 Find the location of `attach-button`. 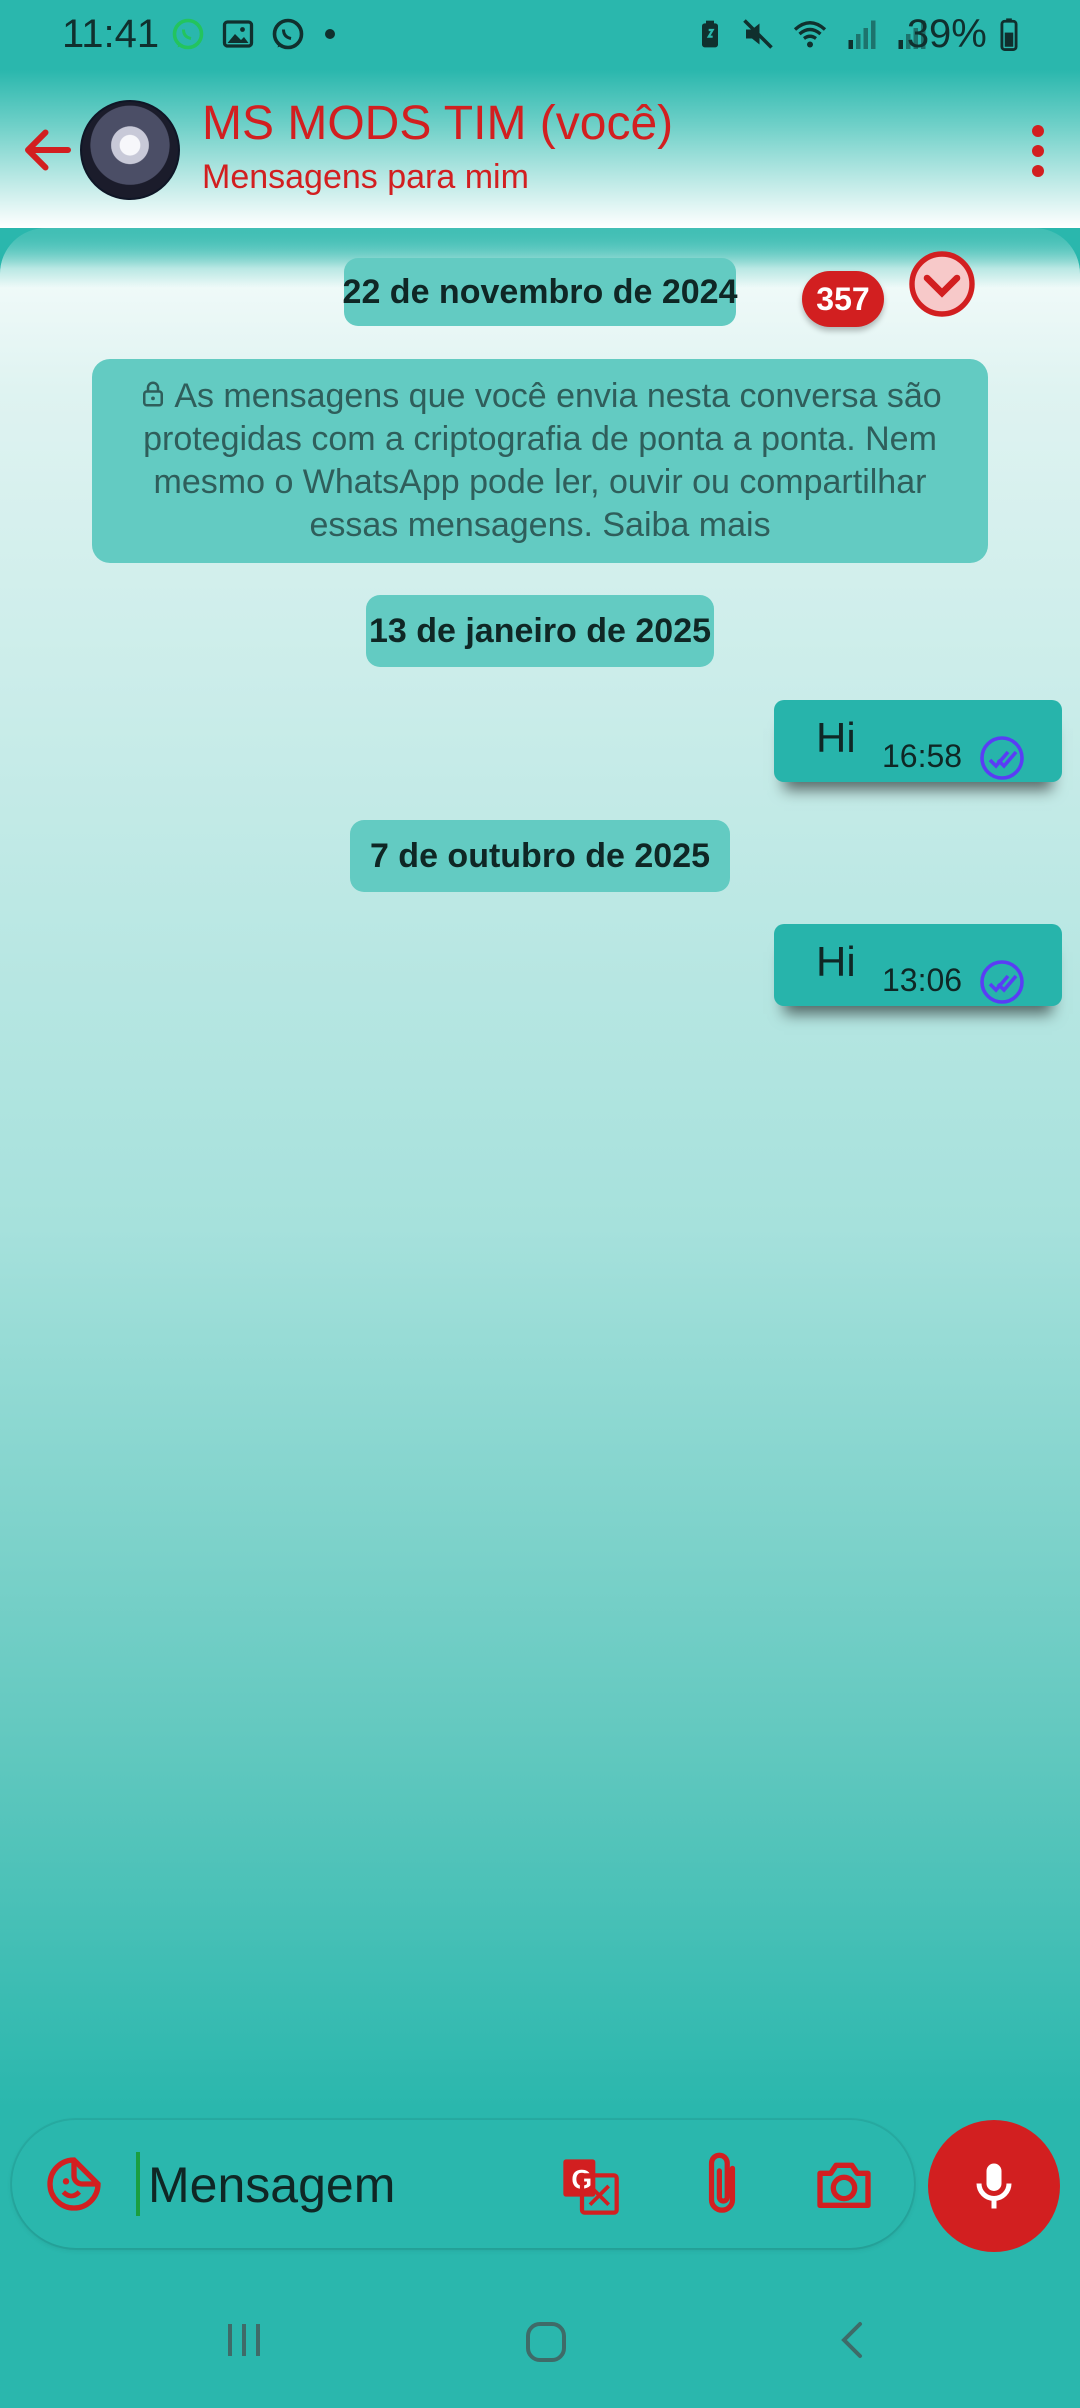

attach-button is located at coordinates (722, 2184).